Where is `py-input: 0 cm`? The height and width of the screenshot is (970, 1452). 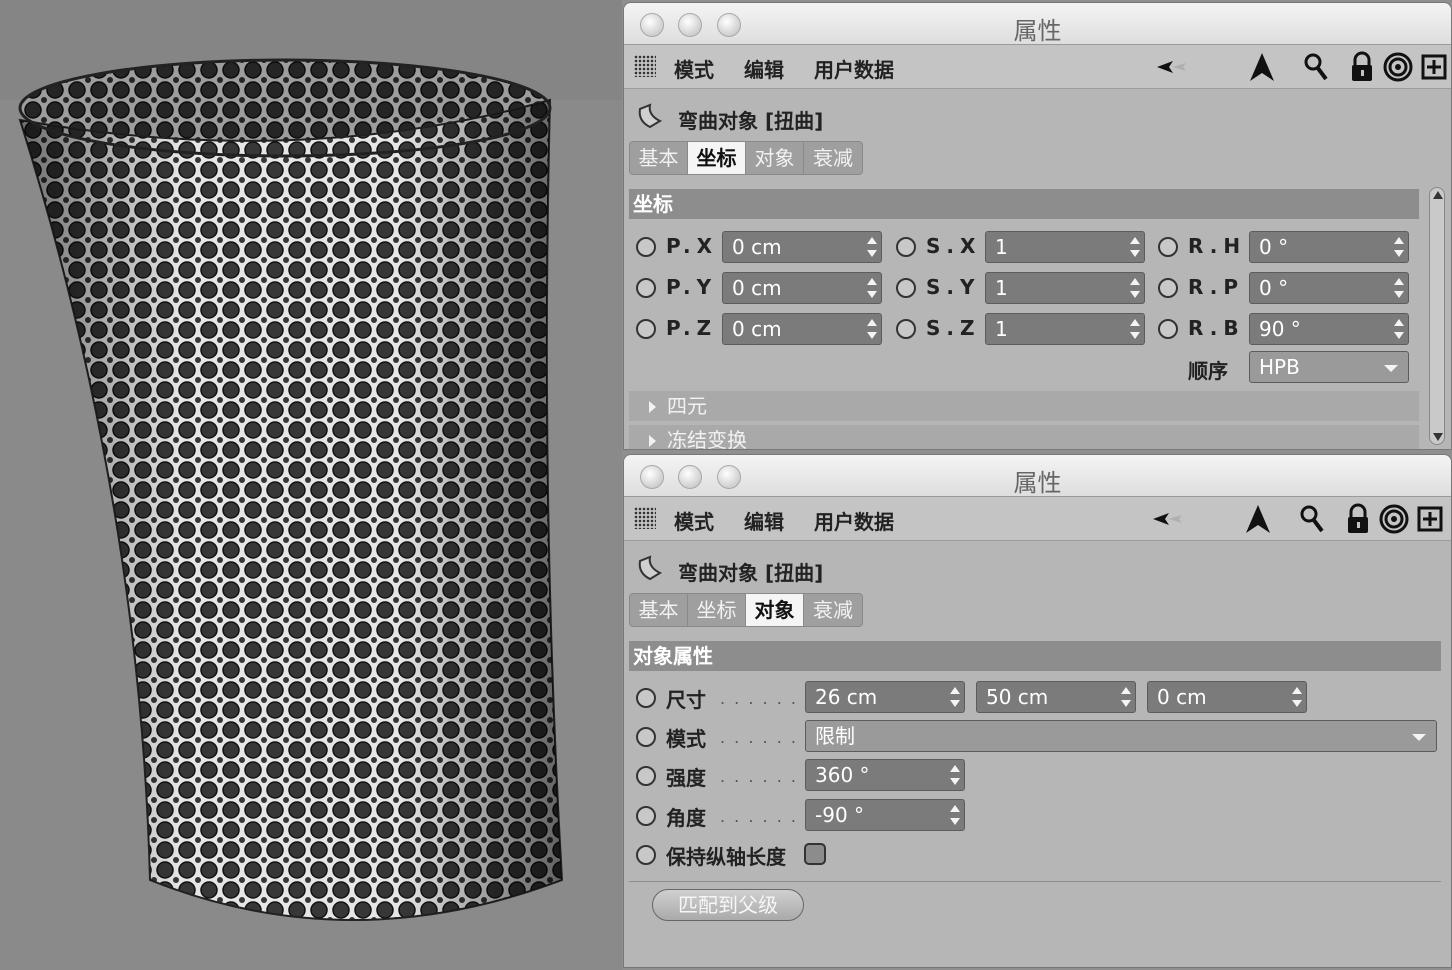
py-input: 0 cm is located at coordinates (802, 288).